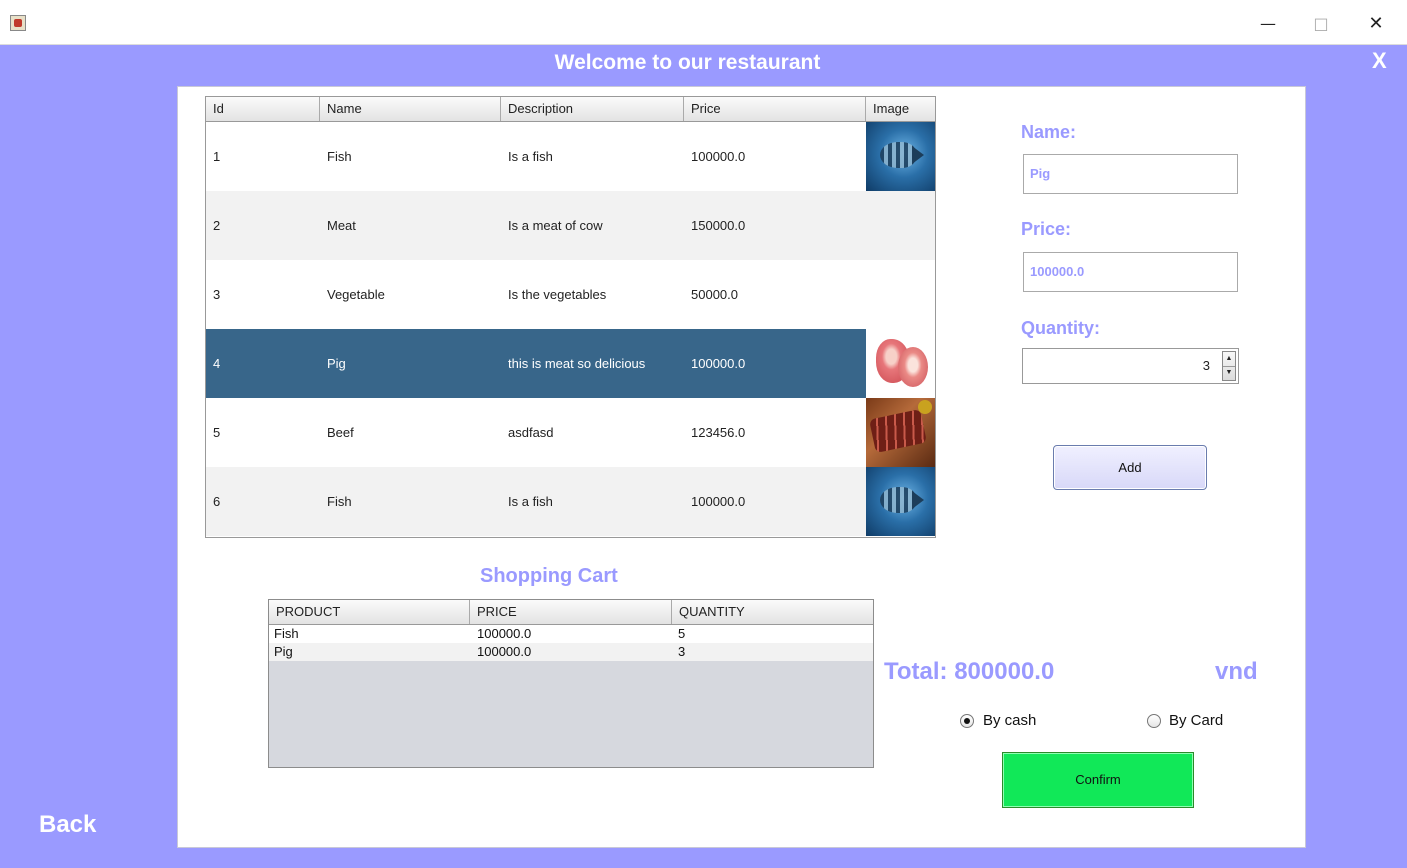  What do you see at coordinates (1130, 467) in the screenshot?
I see `add-button: Add` at bounding box center [1130, 467].